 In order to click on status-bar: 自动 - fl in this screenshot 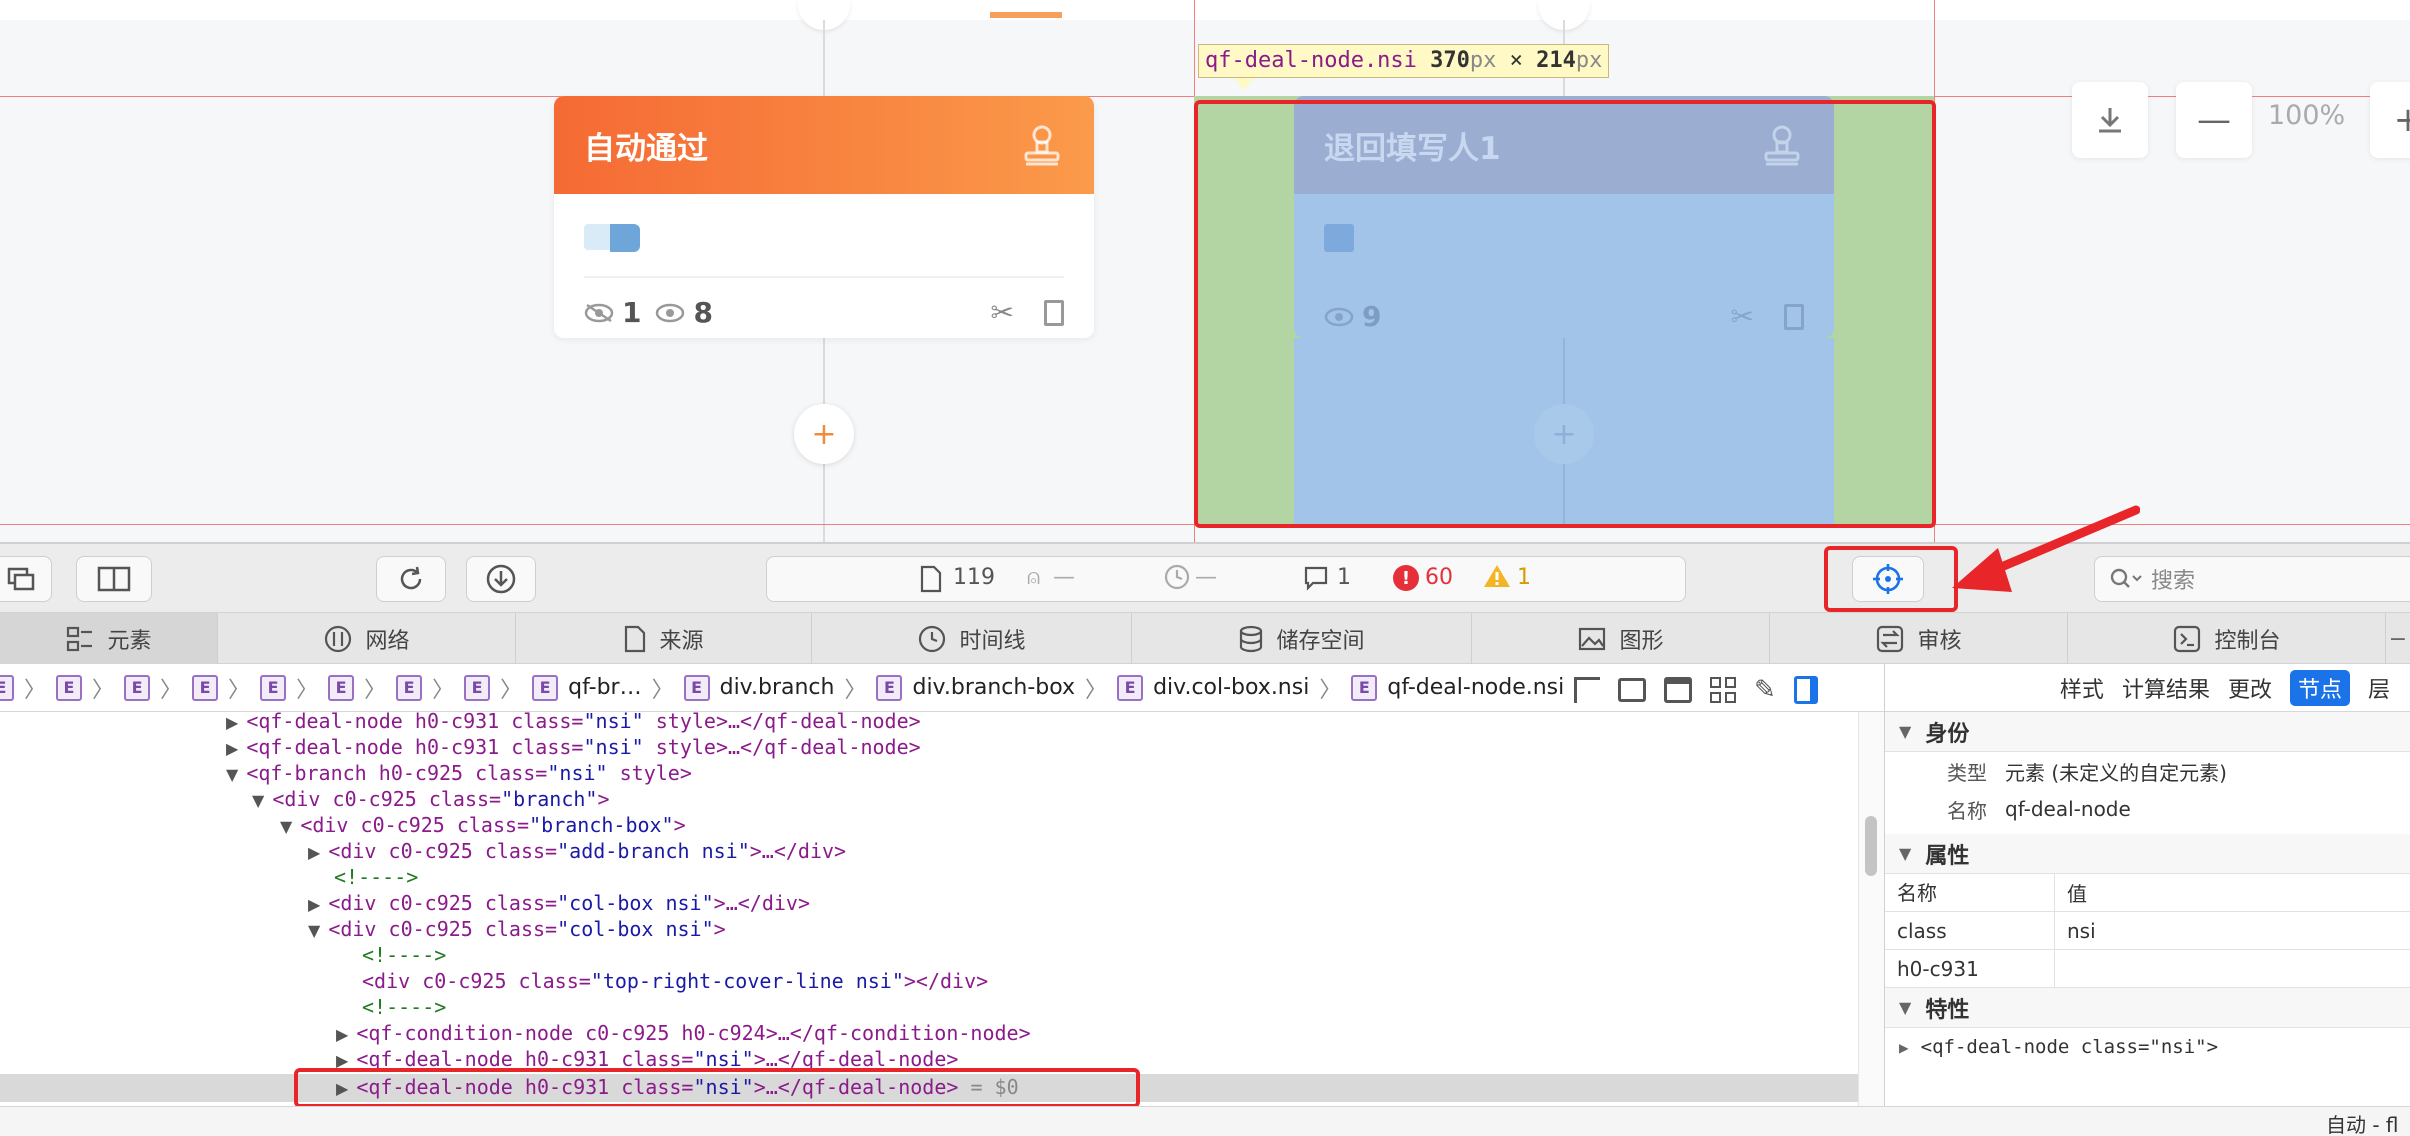, I will do `click(1205, 1121)`.